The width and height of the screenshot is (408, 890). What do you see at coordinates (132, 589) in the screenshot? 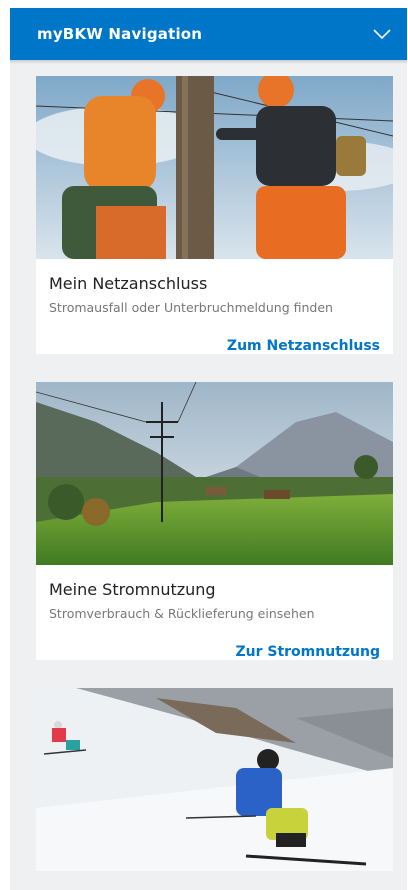
I see `card-title: Meine Stromnutzung` at bounding box center [132, 589].